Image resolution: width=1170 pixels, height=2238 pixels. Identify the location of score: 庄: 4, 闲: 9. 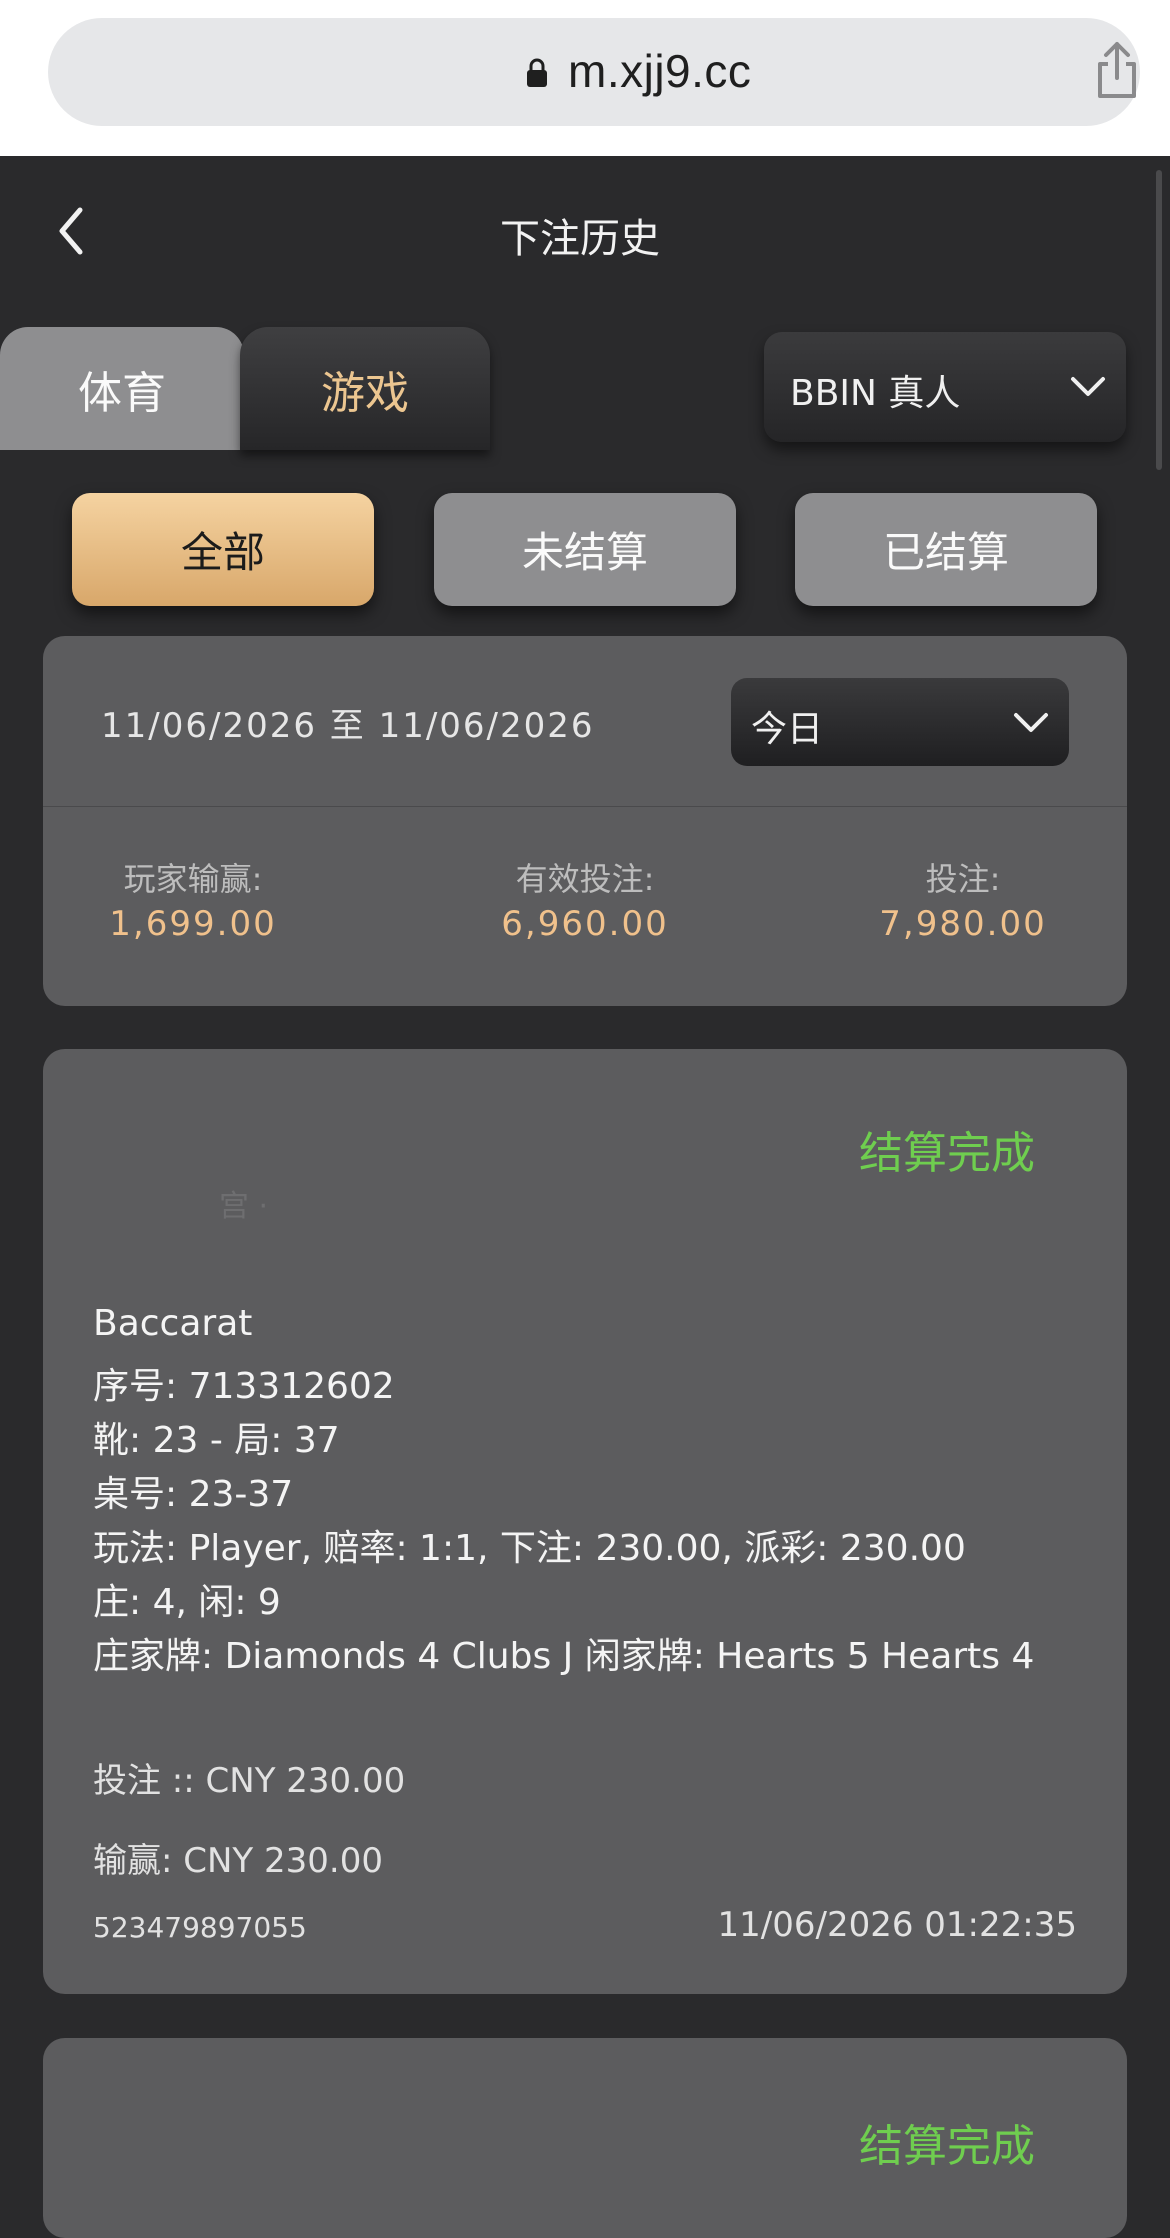
(187, 1602).